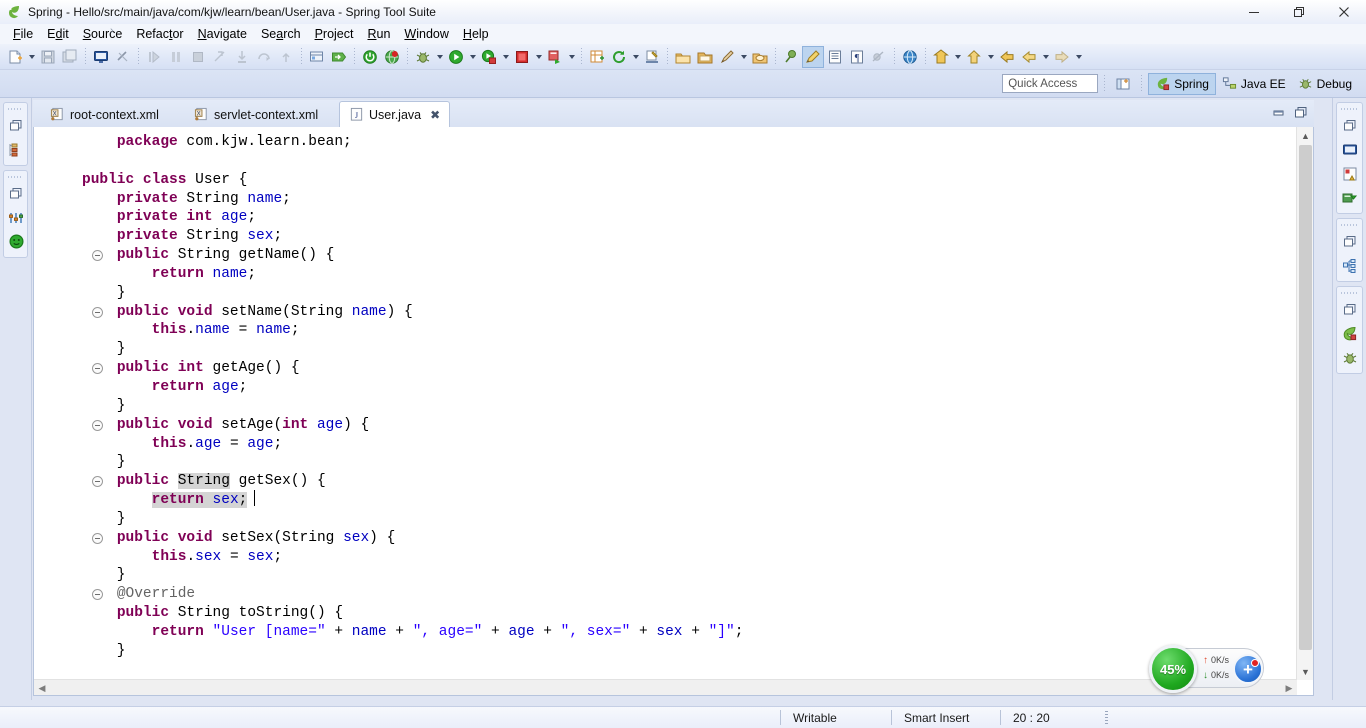 The height and width of the screenshot is (728, 1366). What do you see at coordinates (281, 34) in the screenshot?
I see `menu-search: Search` at bounding box center [281, 34].